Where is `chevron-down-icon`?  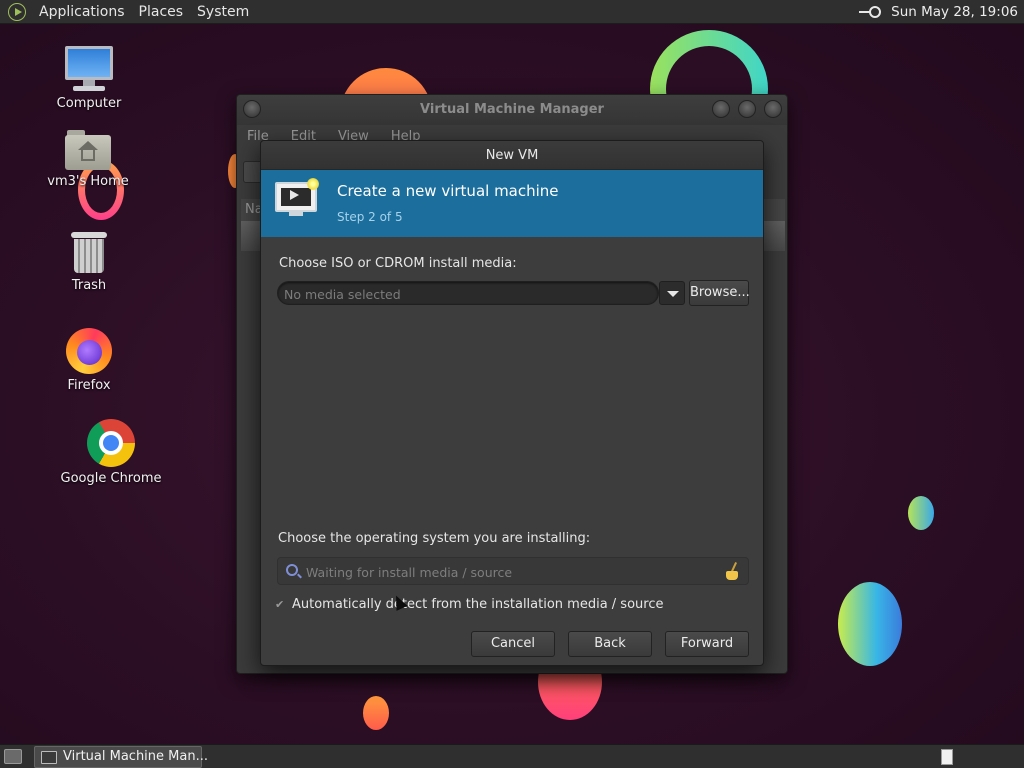 chevron-down-icon is located at coordinates (673, 294).